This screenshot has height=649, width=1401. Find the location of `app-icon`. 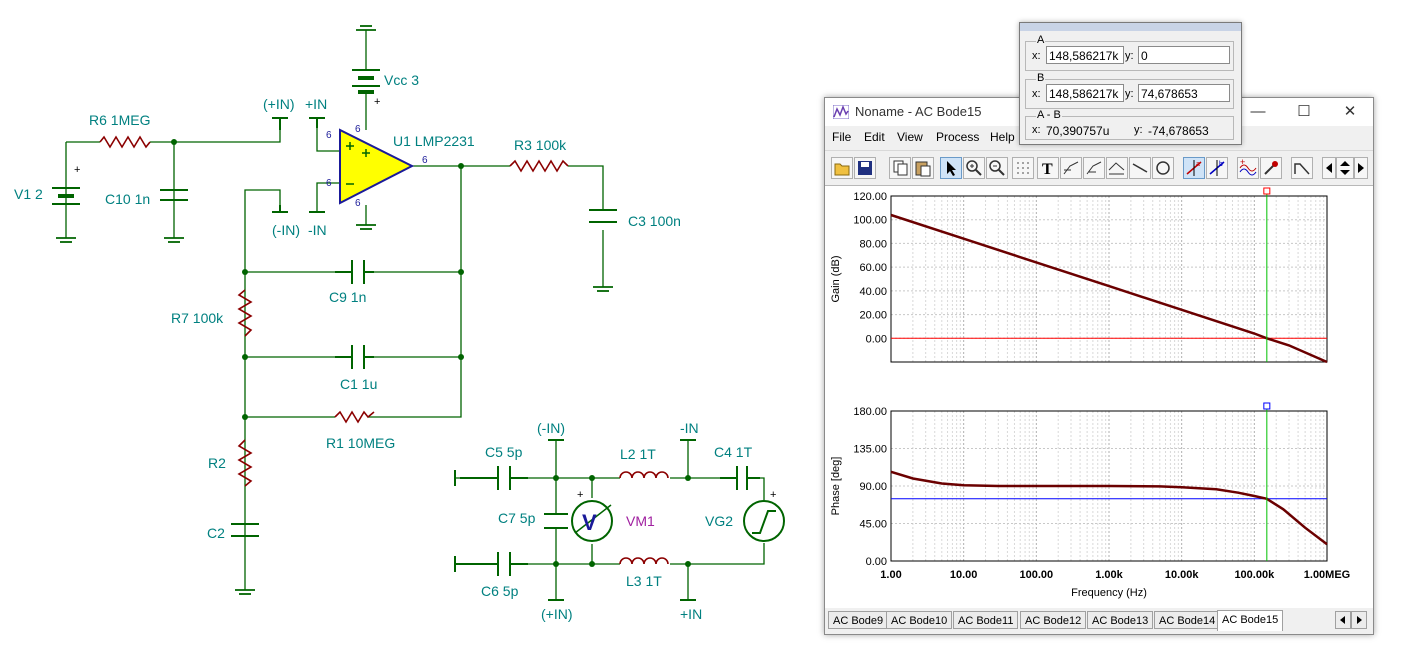

app-icon is located at coordinates (841, 112).